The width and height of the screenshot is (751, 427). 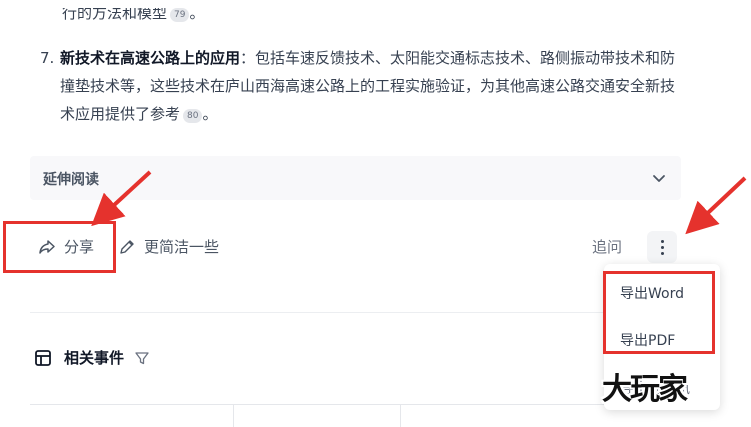 What do you see at coordinates (193, 116) in the screenshot?
I see `citation-badge: 80` at bounding box center [193, 116].